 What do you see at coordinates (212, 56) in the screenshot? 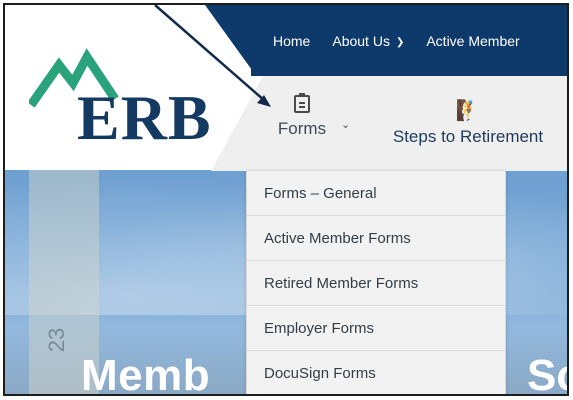
I see `annotation-arrow-icon` at bounding box center [212, 56].